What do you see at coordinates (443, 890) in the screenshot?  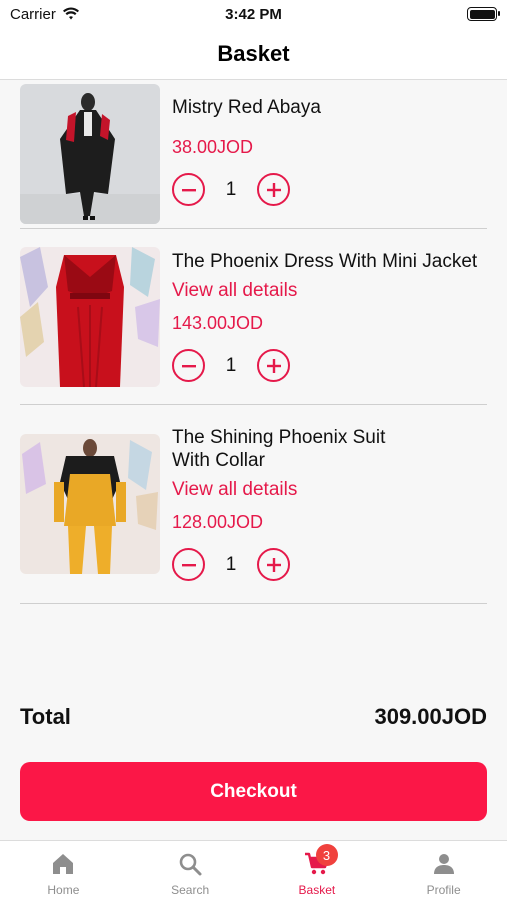 I see `tab-label: Profile` at bounding box center [443, 890].